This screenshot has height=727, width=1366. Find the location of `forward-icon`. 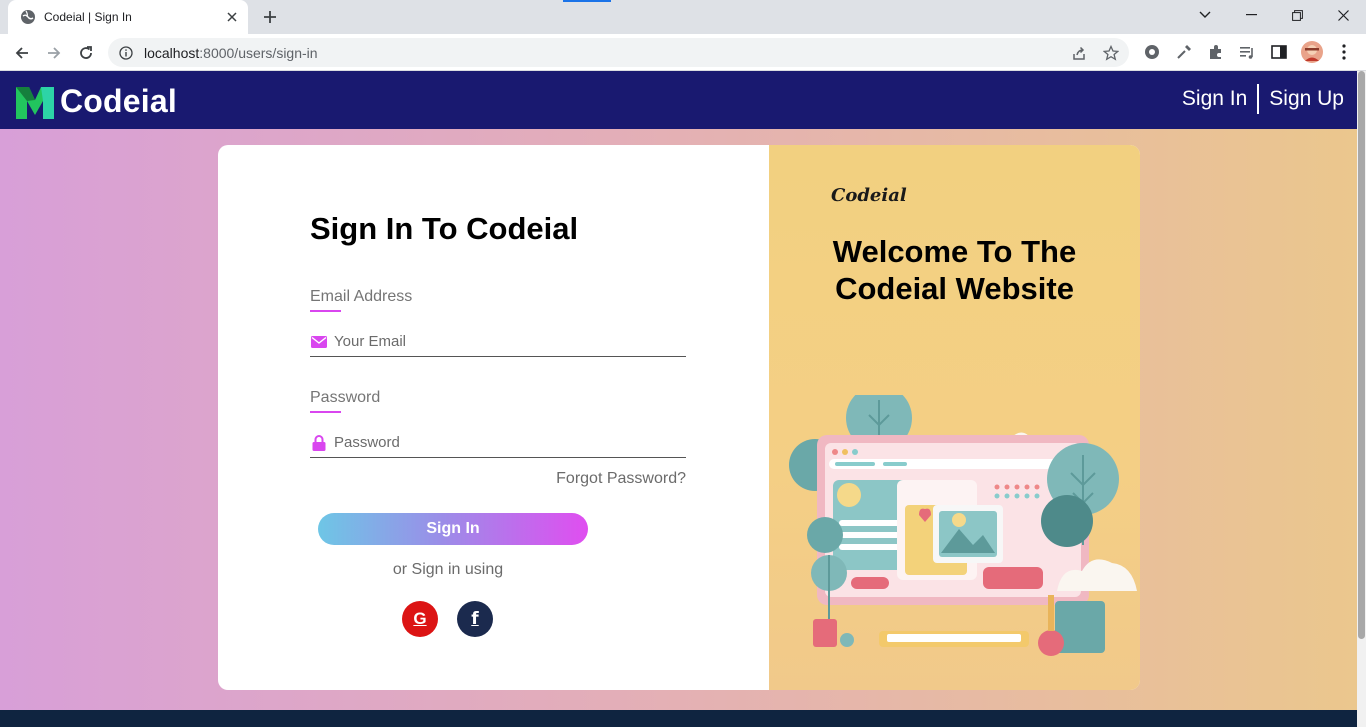

forward-icon is located at coordinates (54, 53).